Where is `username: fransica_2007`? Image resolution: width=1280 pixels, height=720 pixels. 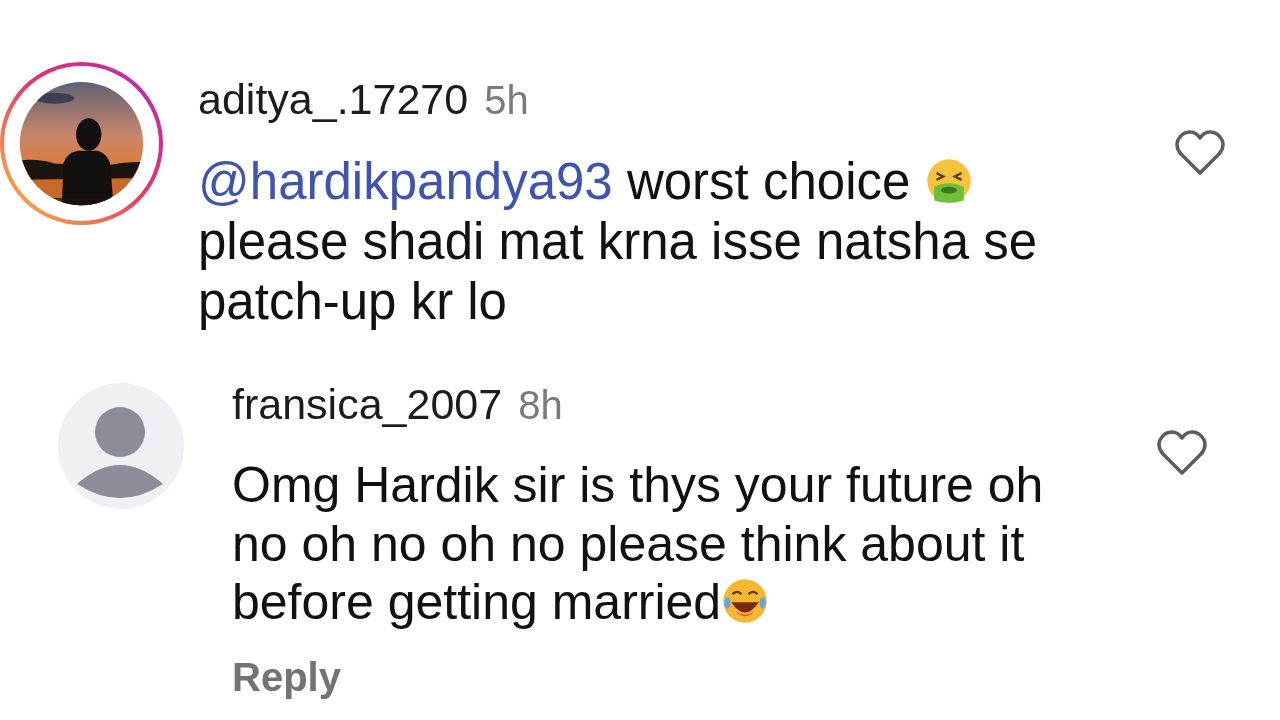
username: fransica_2007 is located at coordinates (367, 404).